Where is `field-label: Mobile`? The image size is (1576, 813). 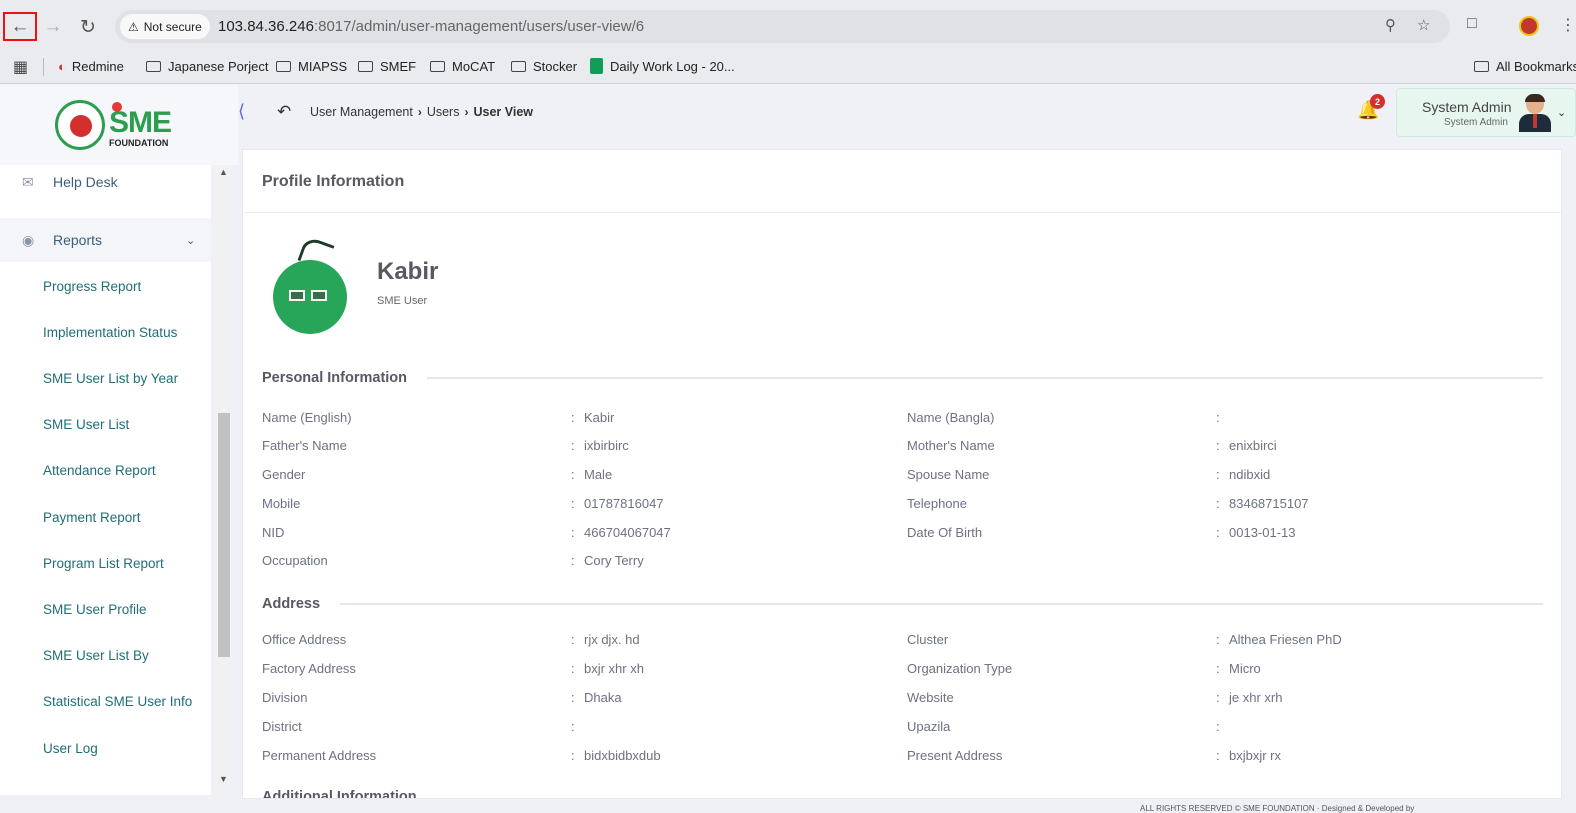
field-label: Mobile is located at coordinates (281, 503).